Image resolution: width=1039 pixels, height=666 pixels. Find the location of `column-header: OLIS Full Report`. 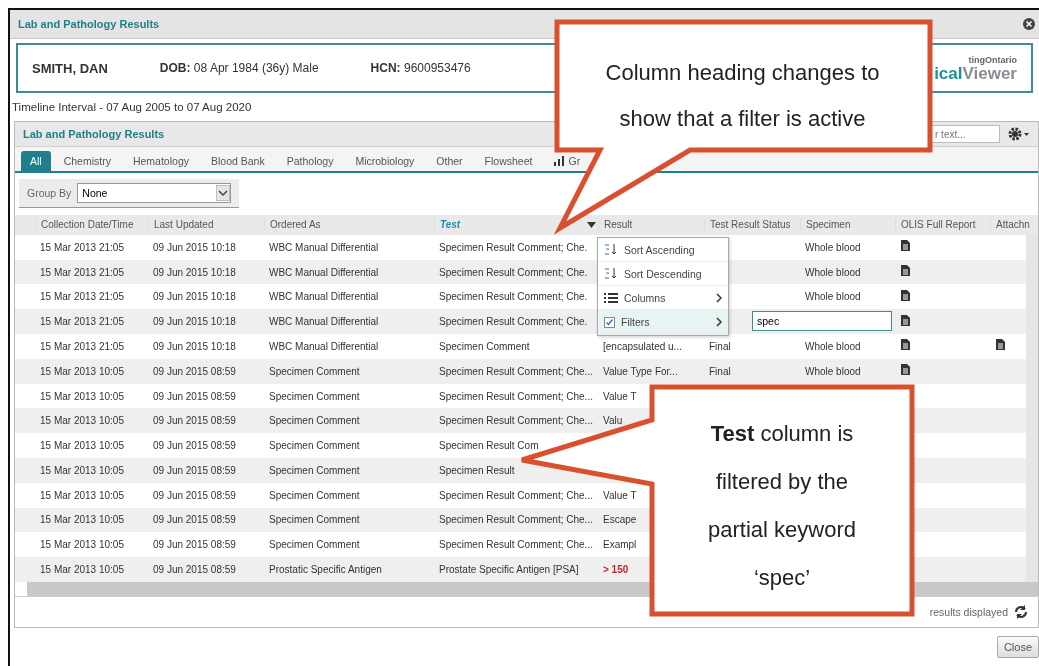

column-header: OLIS Full Report is located at coordinates (942, 225).